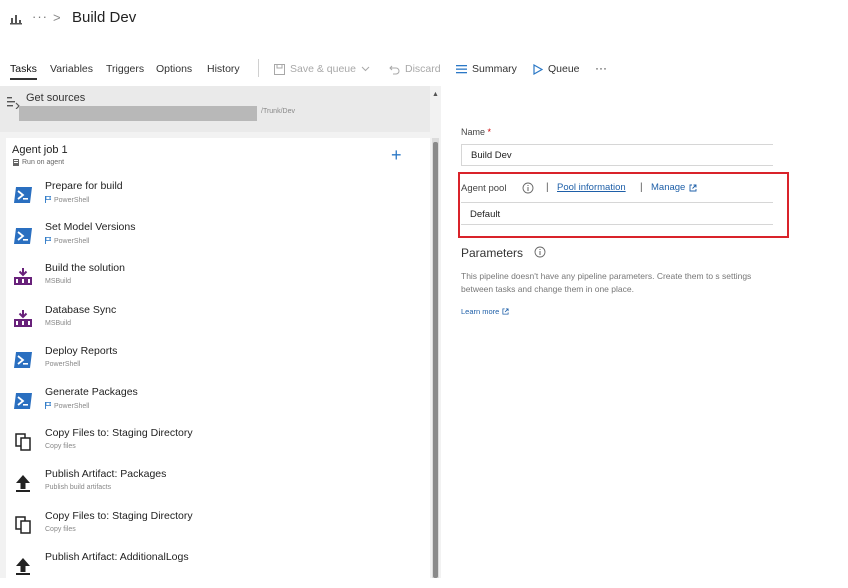  I want to click on queue-button: Queue, so click(556, 69).